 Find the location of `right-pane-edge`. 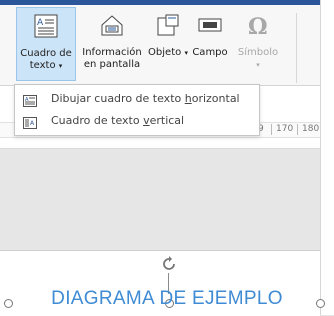

right-pane-edge is located at coordinates (327, 157).